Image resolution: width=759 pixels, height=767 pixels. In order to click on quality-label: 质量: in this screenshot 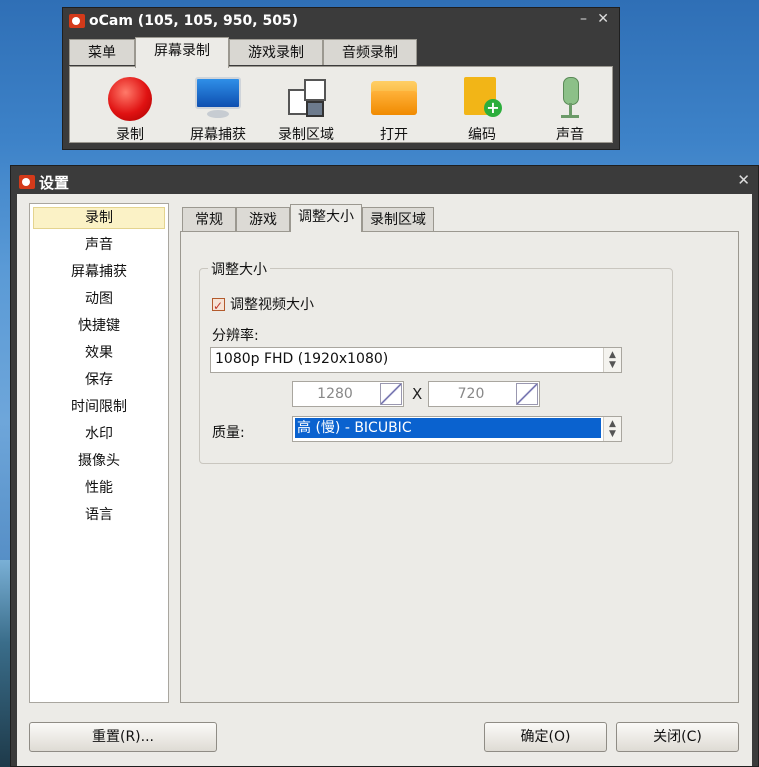, I will do `click(228, 433)`.